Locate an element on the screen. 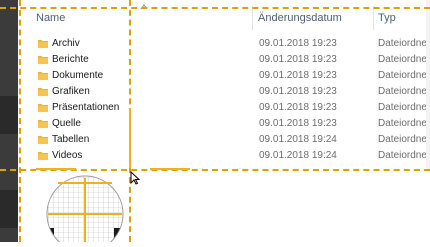 The height and width of the screenshot is (247, 430). file-name: Berichte is located at coordinates (70, 59).